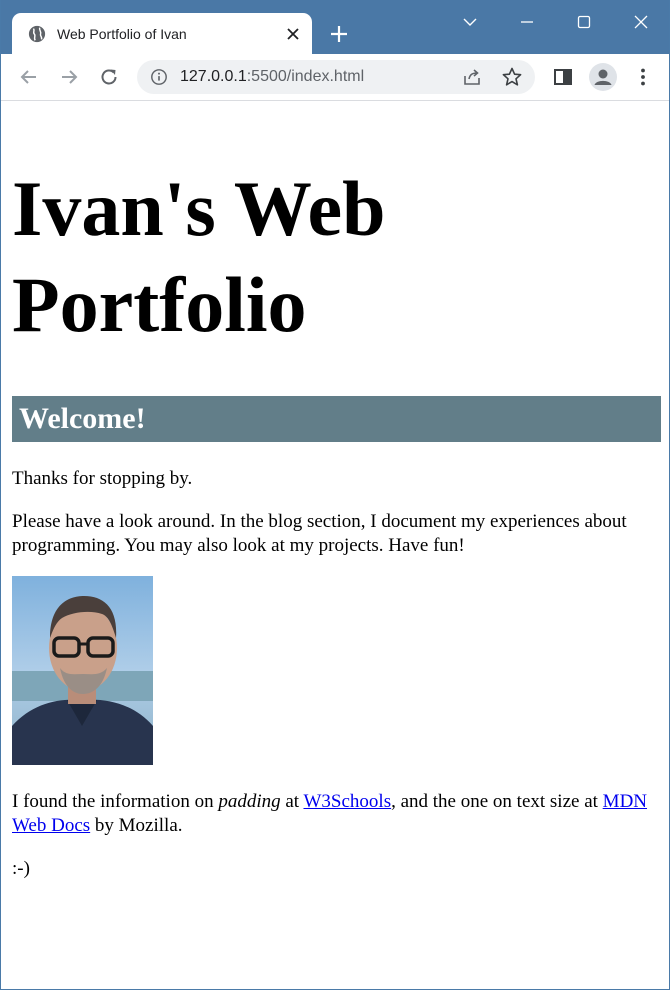  What do you see at coordinates (347, 801) in the screenshot?
I see `w3schools-link: W3Schools` at bounding box center [347, 801].